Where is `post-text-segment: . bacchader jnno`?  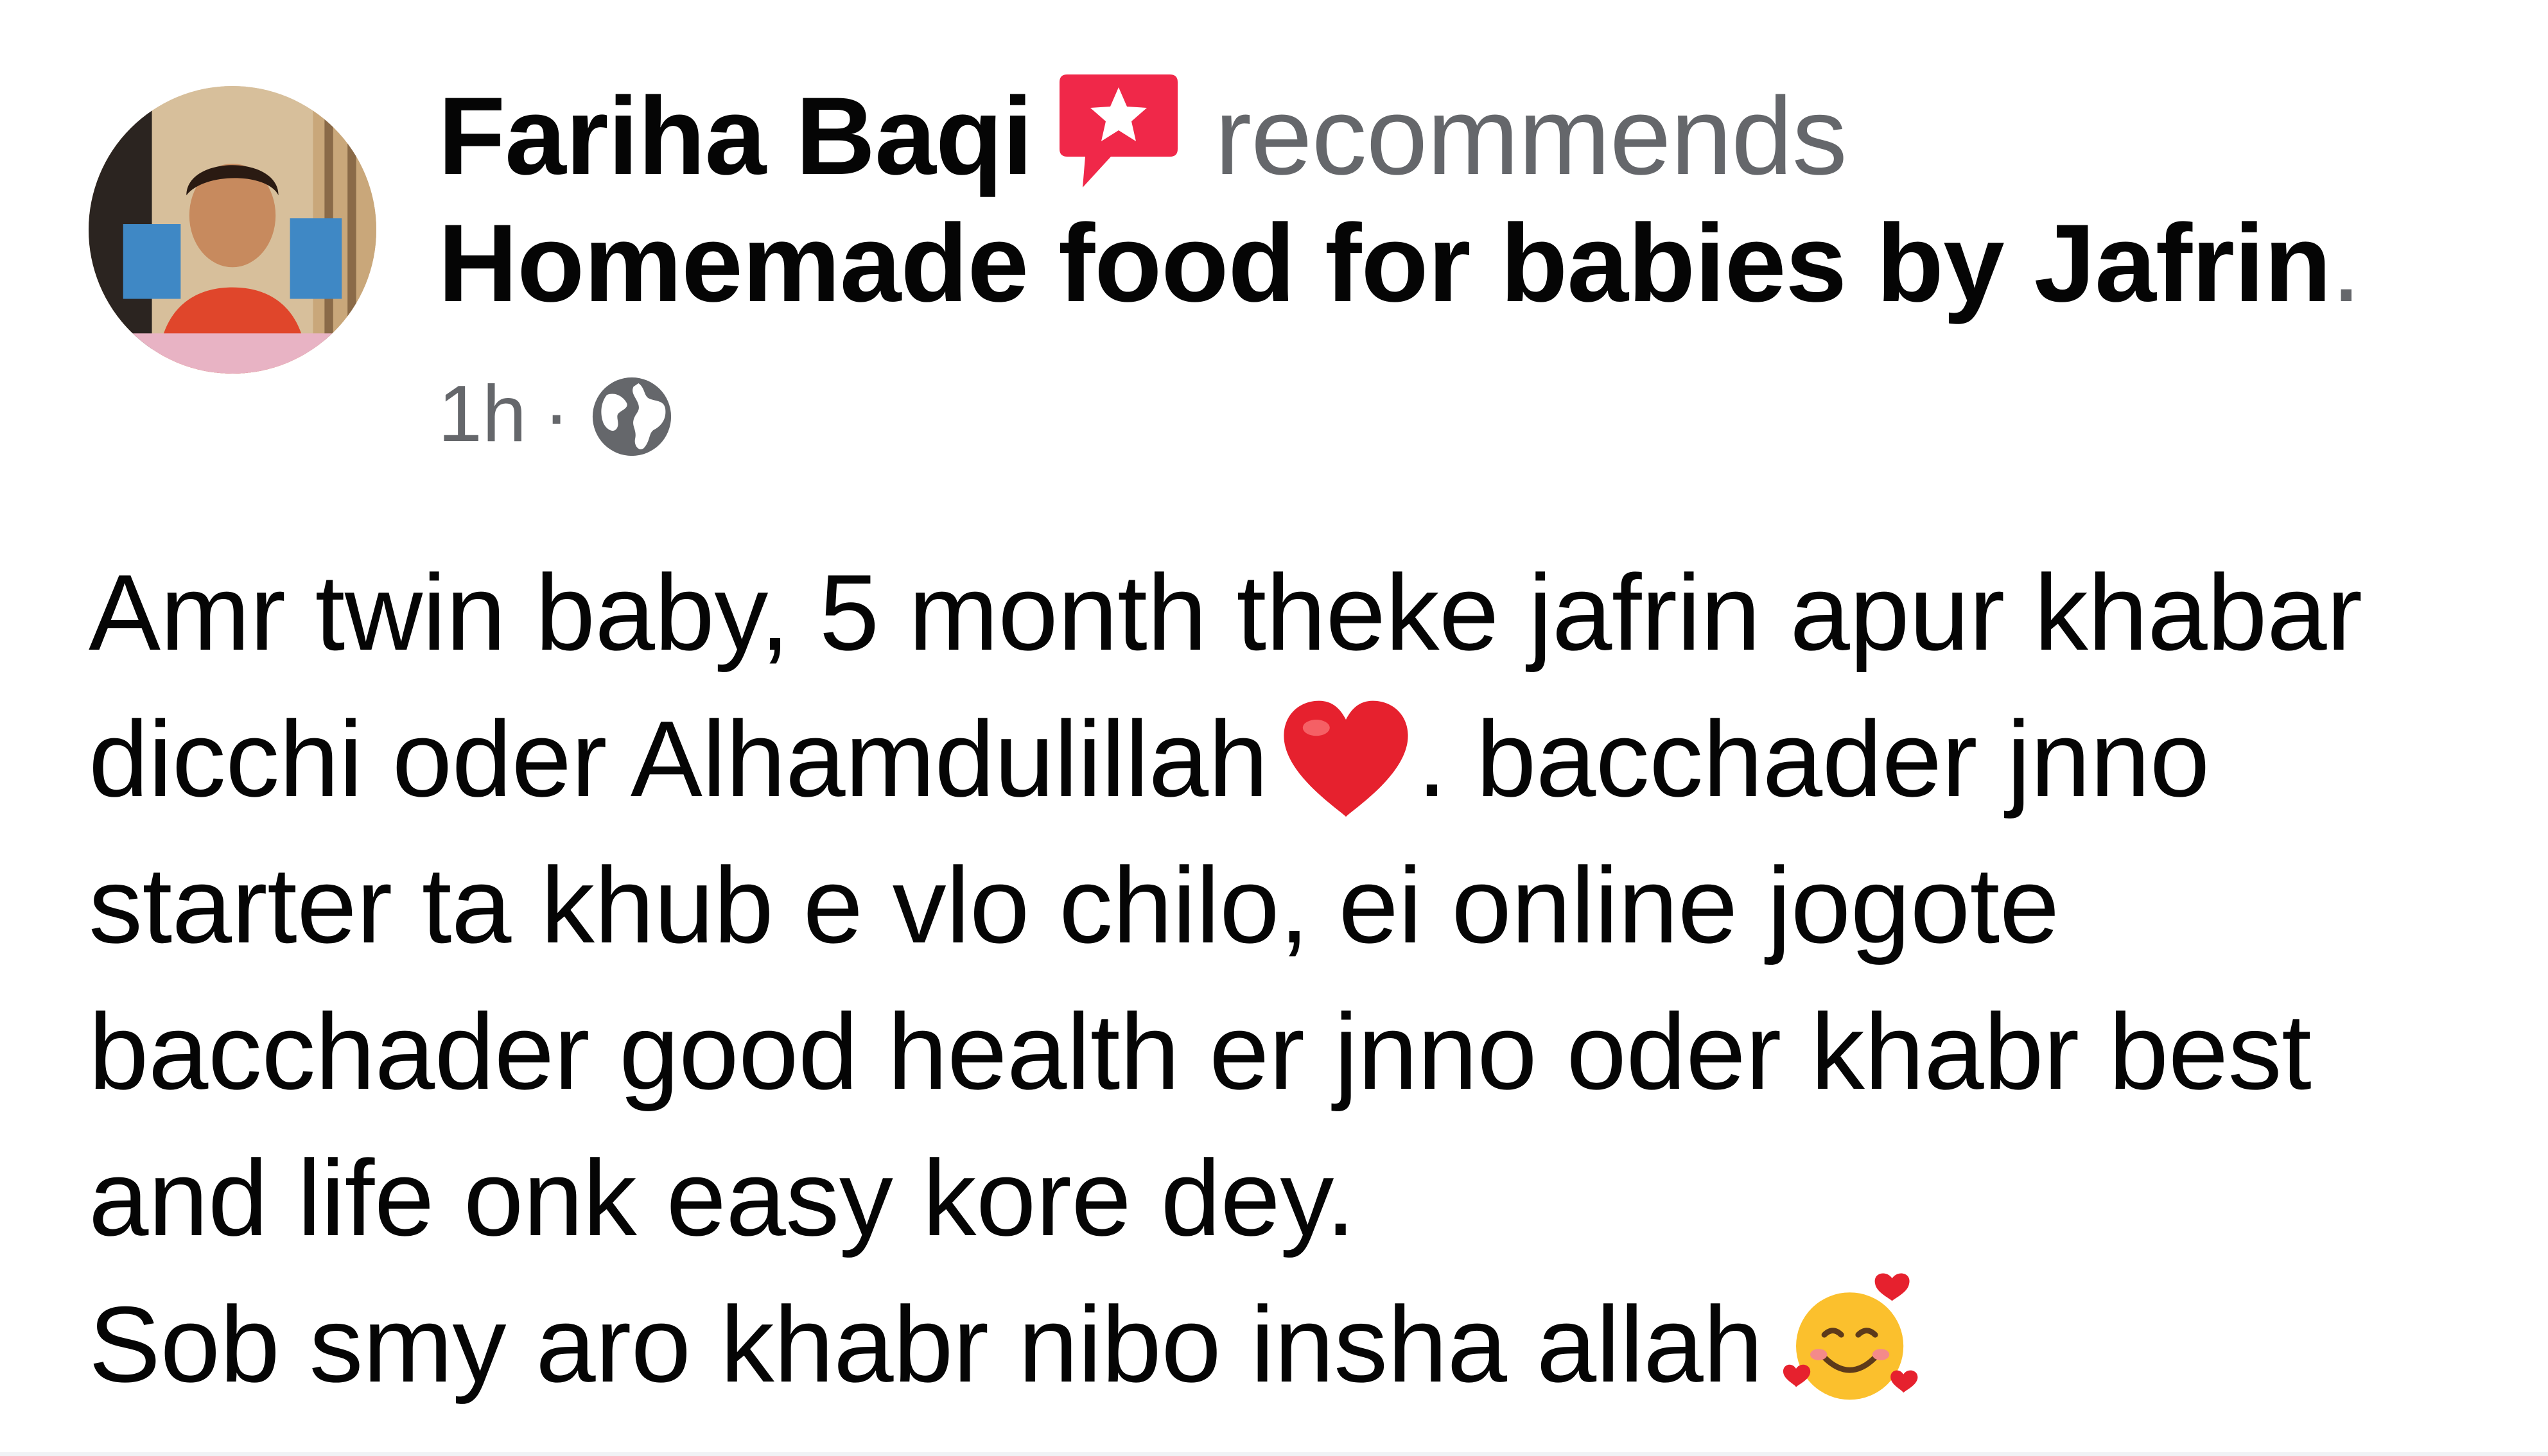
post-text-segment: . bacchader jnno is located at coordinates (1813, 758).